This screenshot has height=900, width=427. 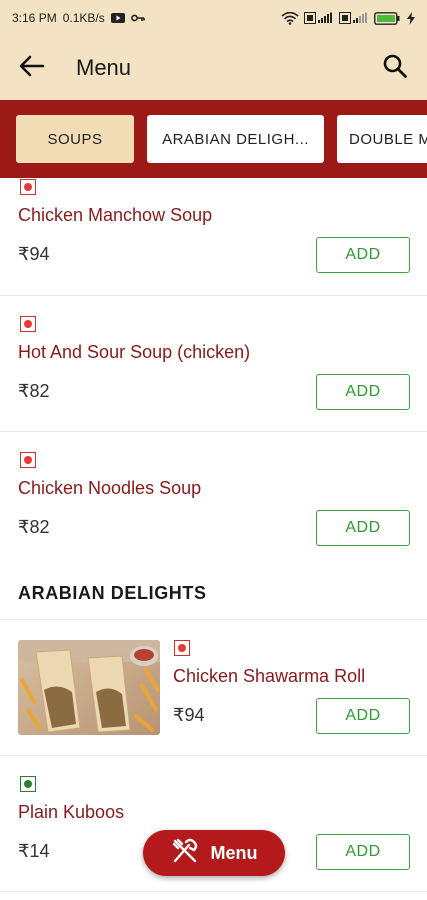 I want to click on charging-icon, so click(x=411, y=18).